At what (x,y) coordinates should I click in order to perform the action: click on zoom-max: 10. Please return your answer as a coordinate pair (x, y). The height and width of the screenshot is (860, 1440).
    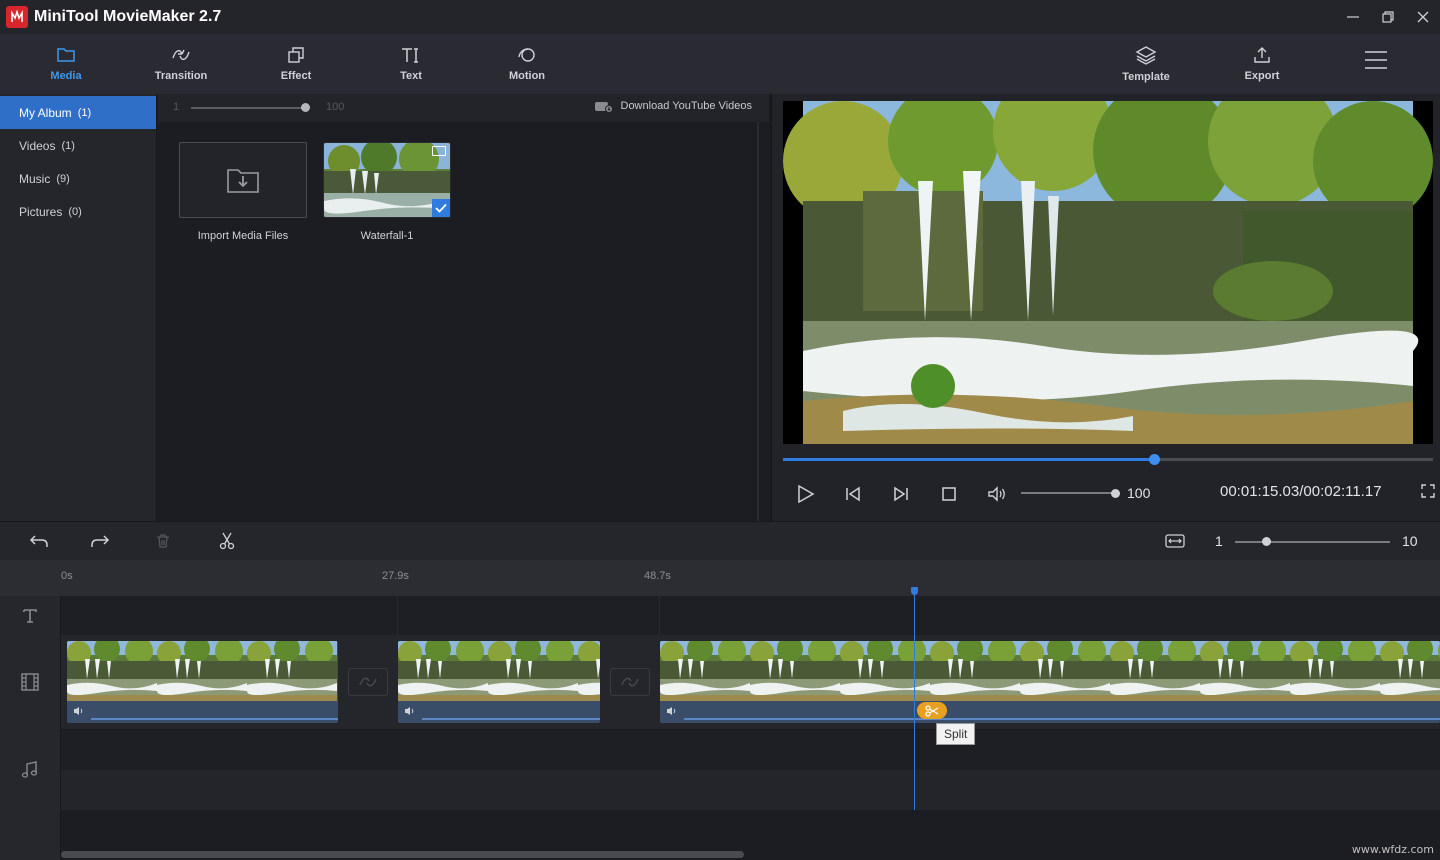
    Looking at the image, I should click on (1410, 541).